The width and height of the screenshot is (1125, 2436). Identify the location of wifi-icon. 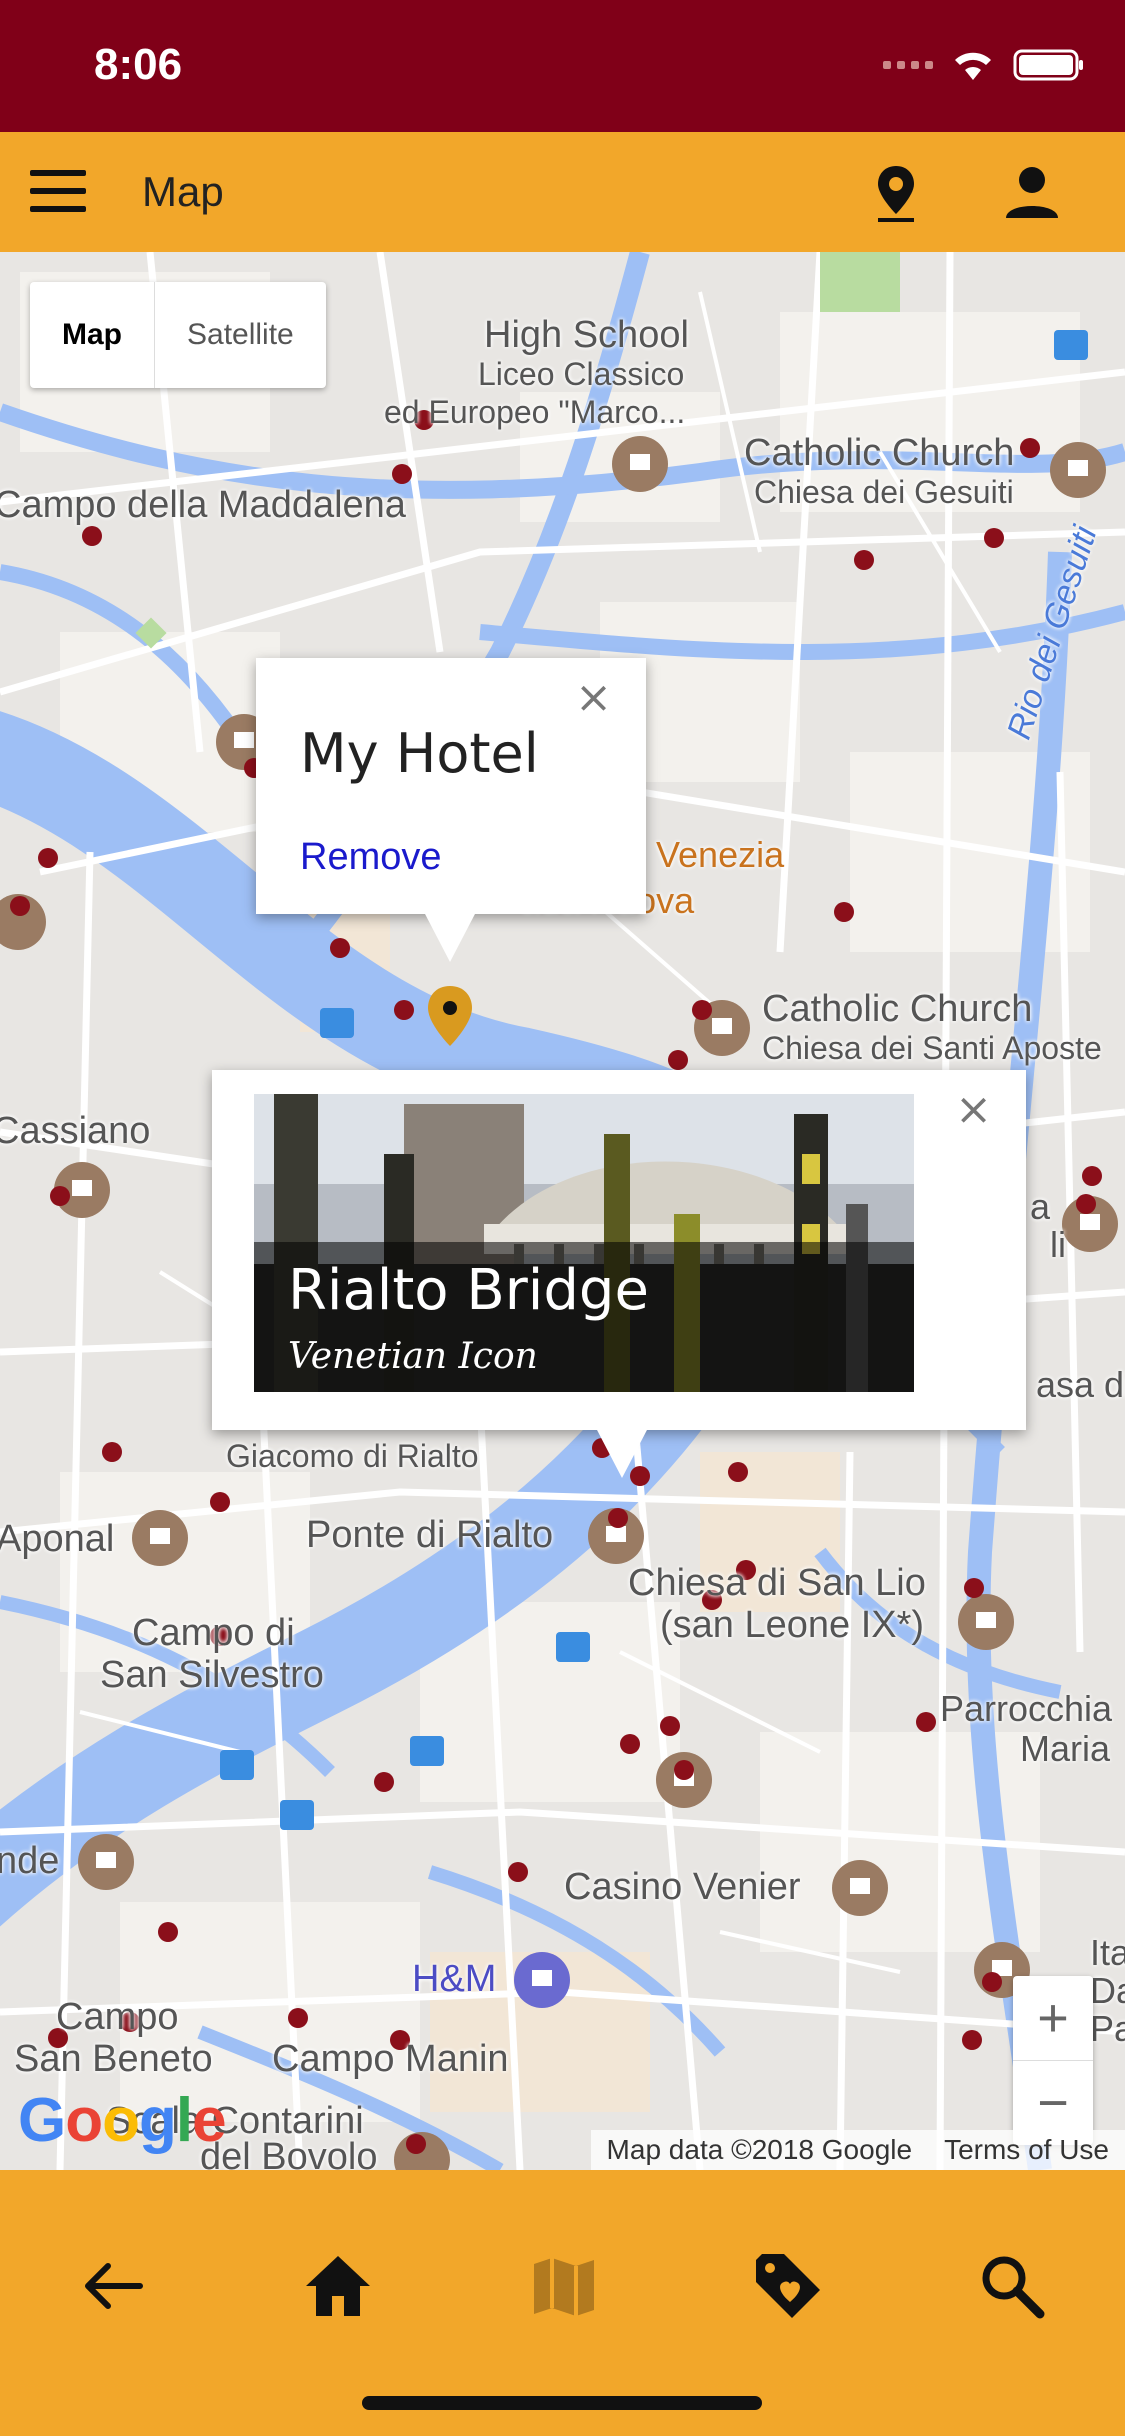
(973, 66).